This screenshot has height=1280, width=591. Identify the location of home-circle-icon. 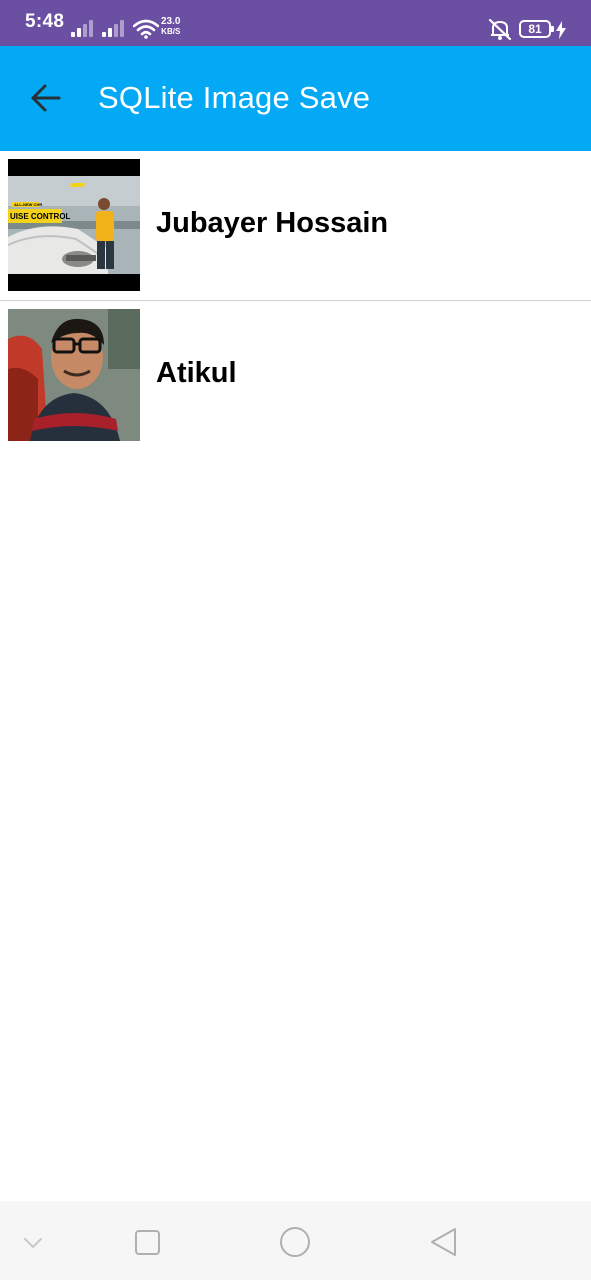
(295, 1243).